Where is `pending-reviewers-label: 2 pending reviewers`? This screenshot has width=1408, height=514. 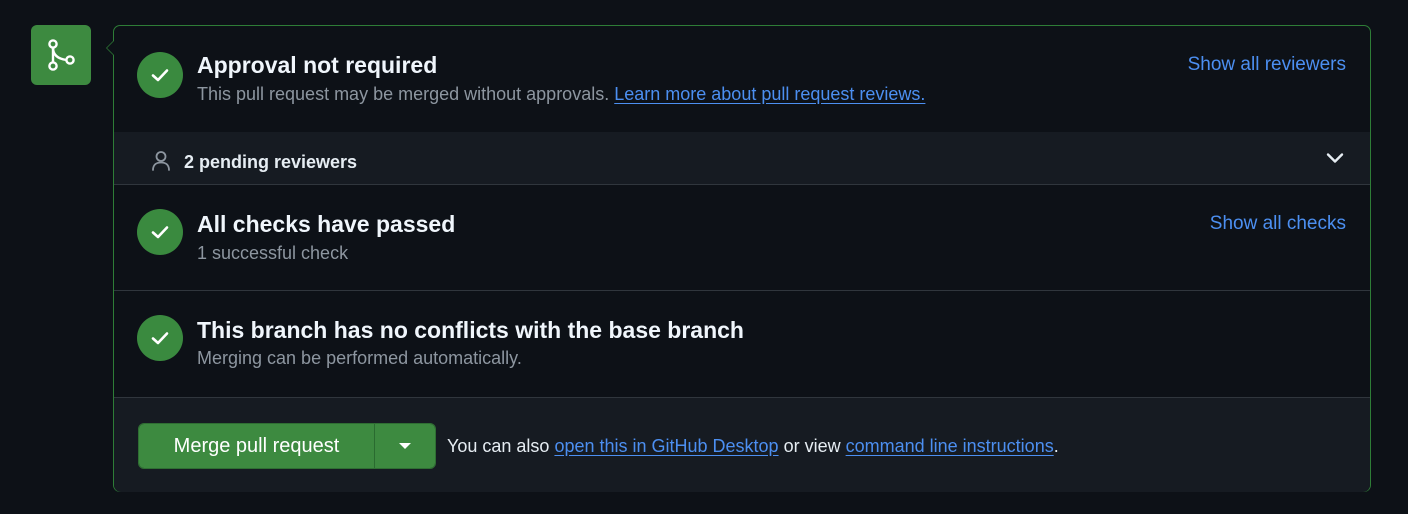
pending-reviewers-label: 2 pending reviewers is located at coordinates (271, 162).